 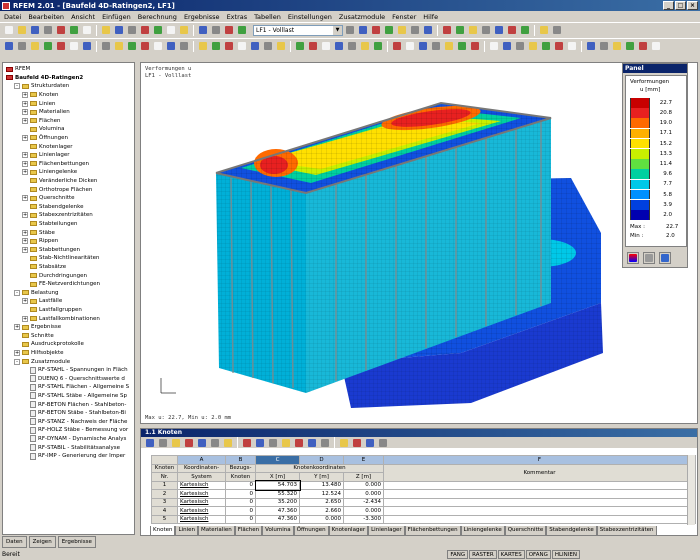 What do you see at coordinates (40, 95) in the screenshot?
I see `tree-item: + Knoten` at bounding box center [40, 95].